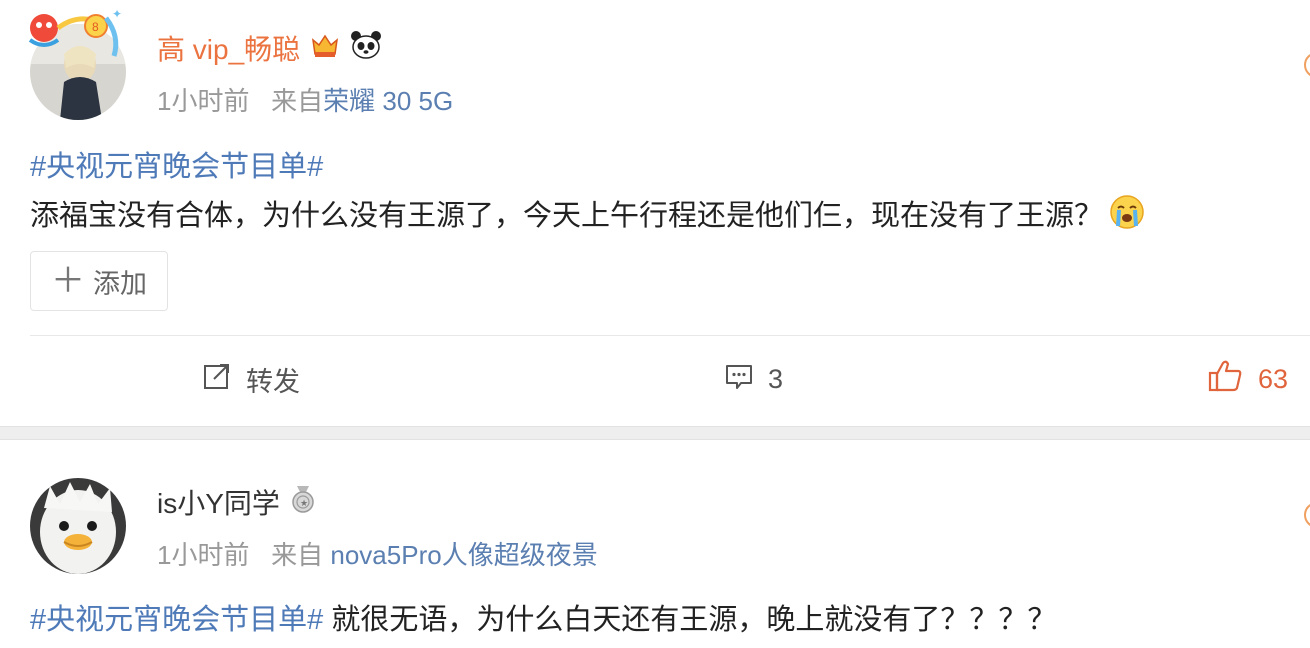  Describe the element at coordinates (95, 27) in the screenshot. I see `svg-text: 8` at that location.